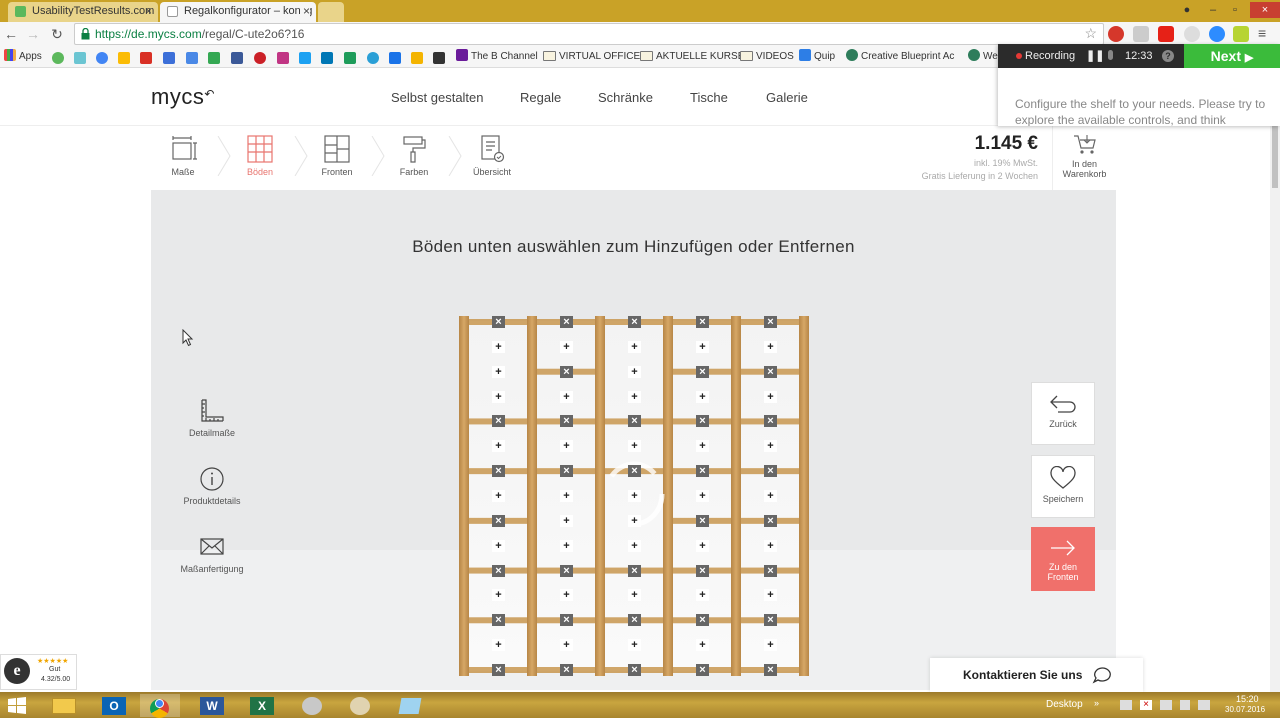  Describe the element at coordinates (327, 58) in the screenshot. I see `linkedin-icon` at that location.